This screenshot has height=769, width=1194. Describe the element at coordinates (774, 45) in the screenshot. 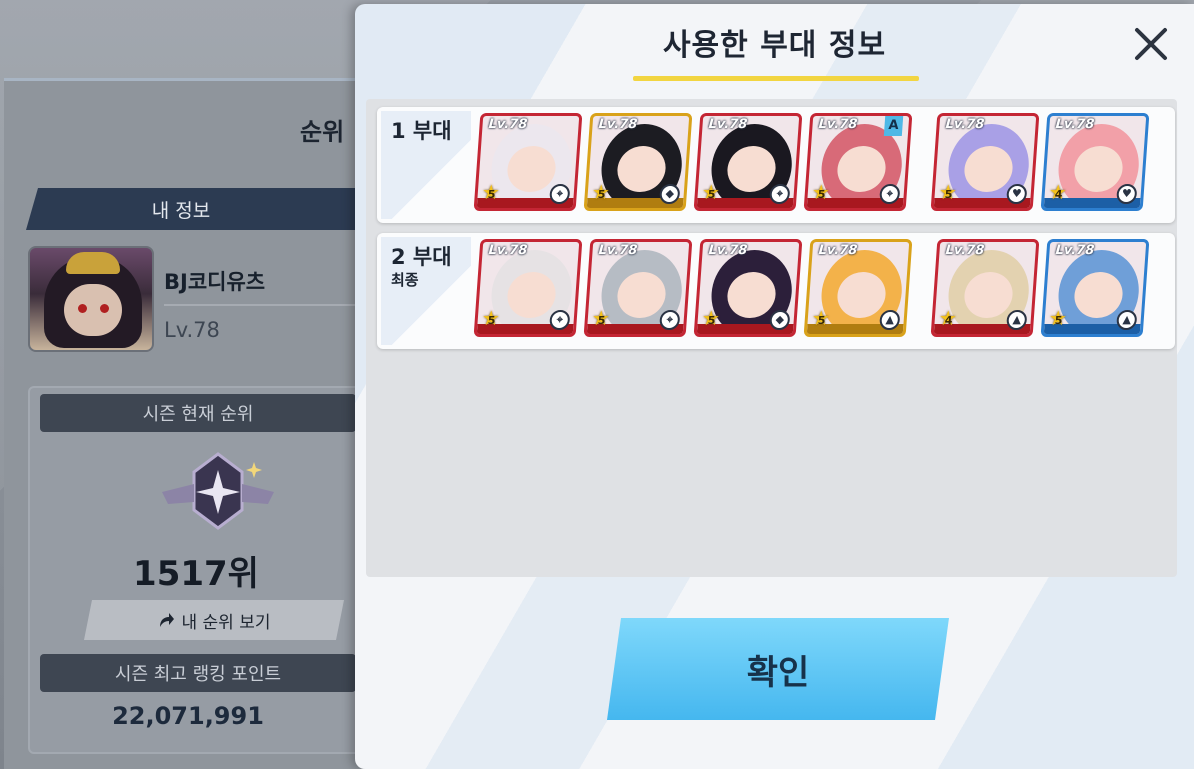

I see `modal-title: 사용한 부대 정보` at that location.